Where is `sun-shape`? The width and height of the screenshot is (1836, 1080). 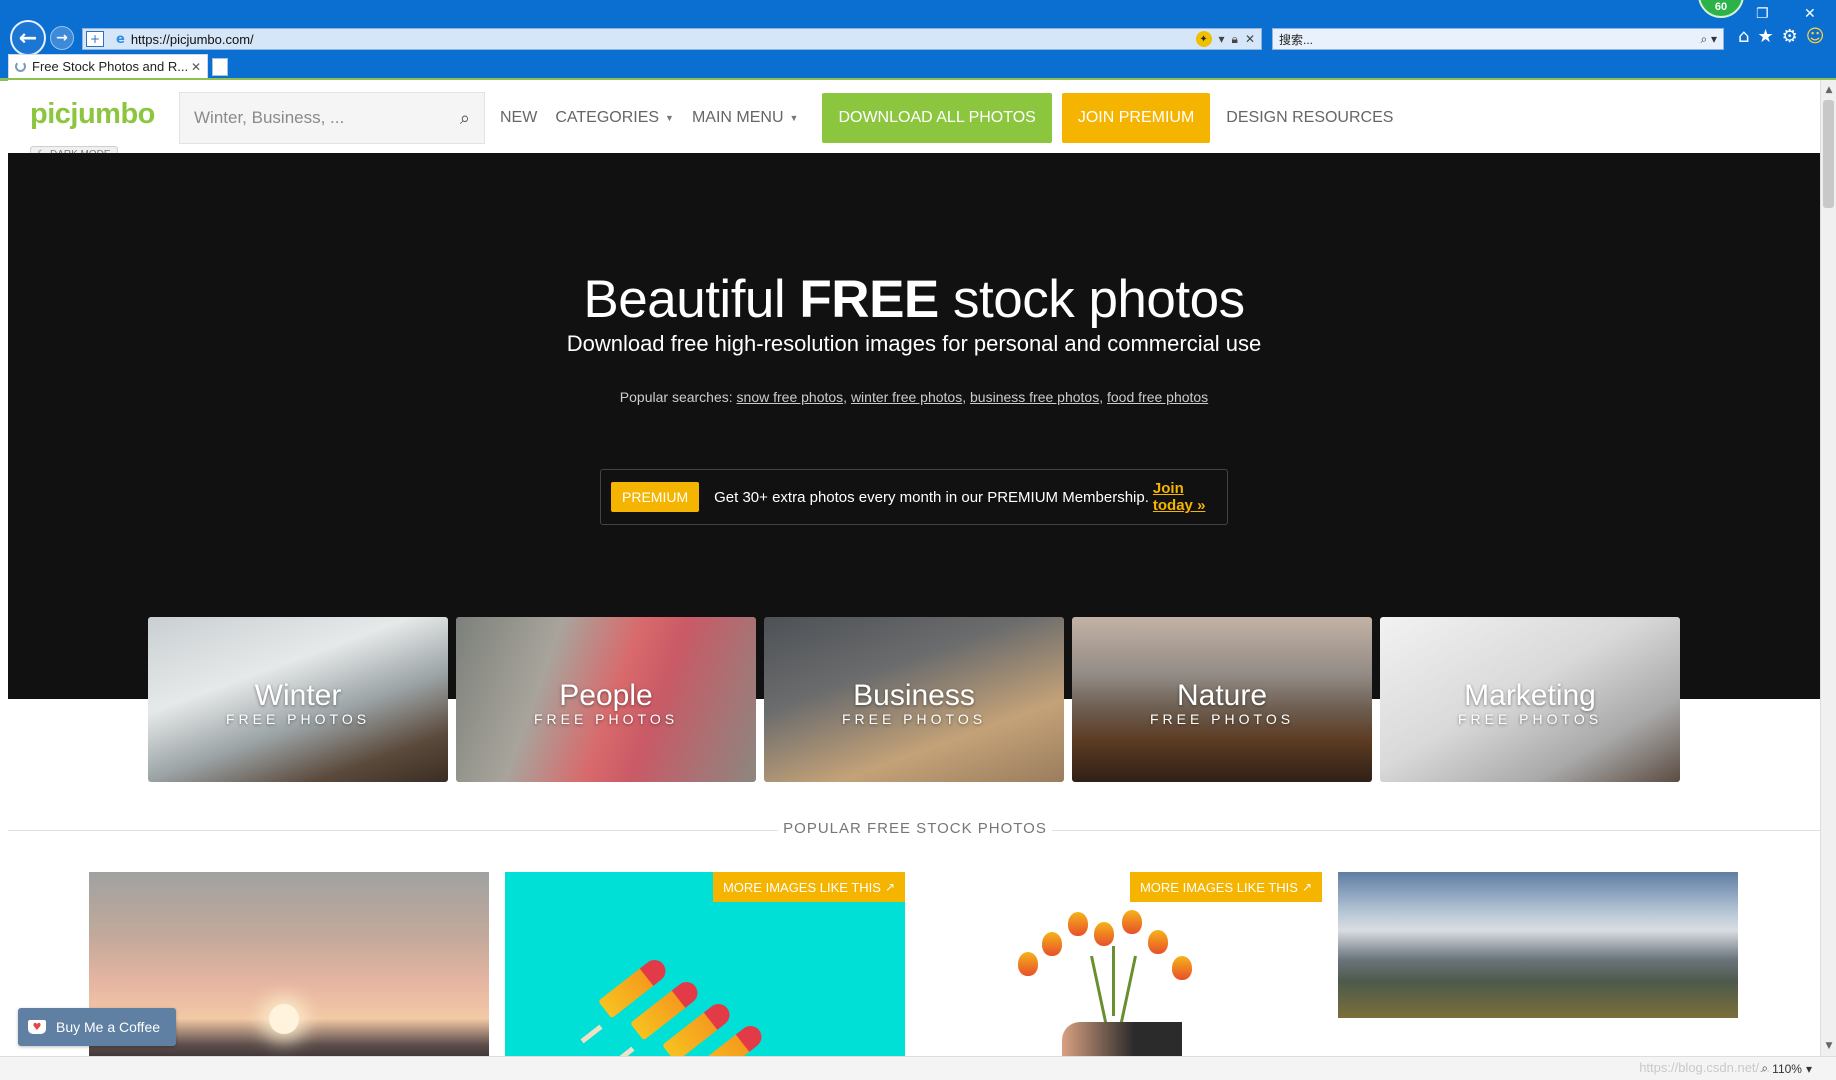 sun-shape is located at coordinates (284, 1019).